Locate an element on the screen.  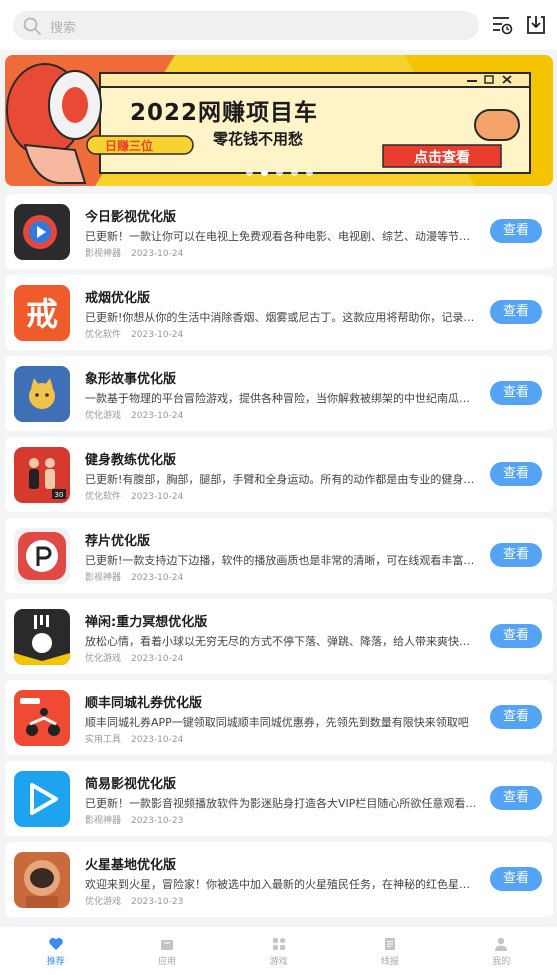
top-bar: 搜索 is located at coordinates (278, 25).